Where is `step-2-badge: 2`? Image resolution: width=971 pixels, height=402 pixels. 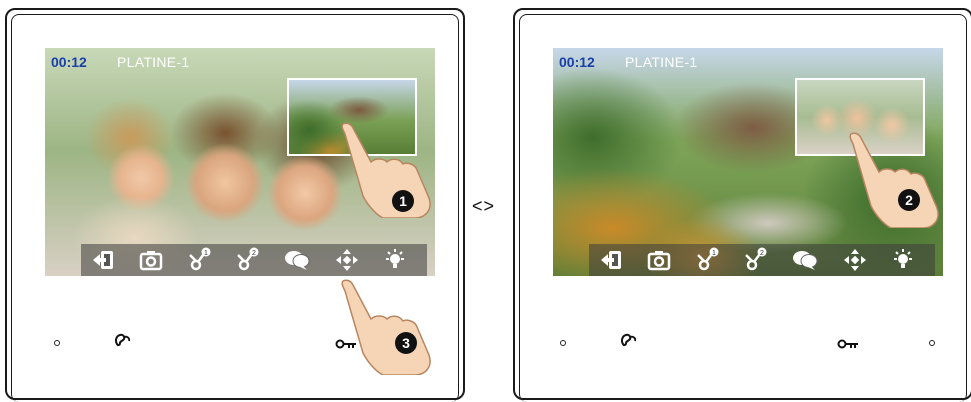
step-2-badge: 2 is located at coordinates (909, 200).